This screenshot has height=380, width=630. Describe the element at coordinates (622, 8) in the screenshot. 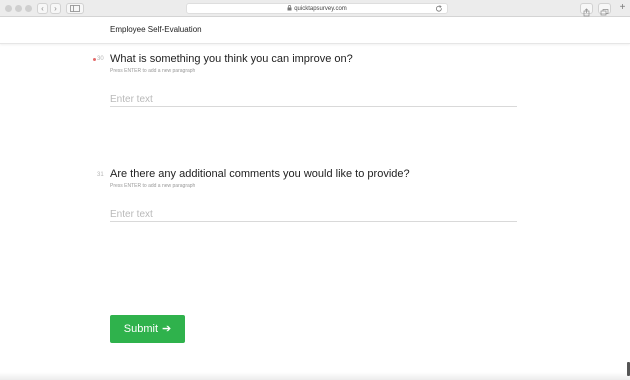

I see `new-tab-icon: +` at that location.